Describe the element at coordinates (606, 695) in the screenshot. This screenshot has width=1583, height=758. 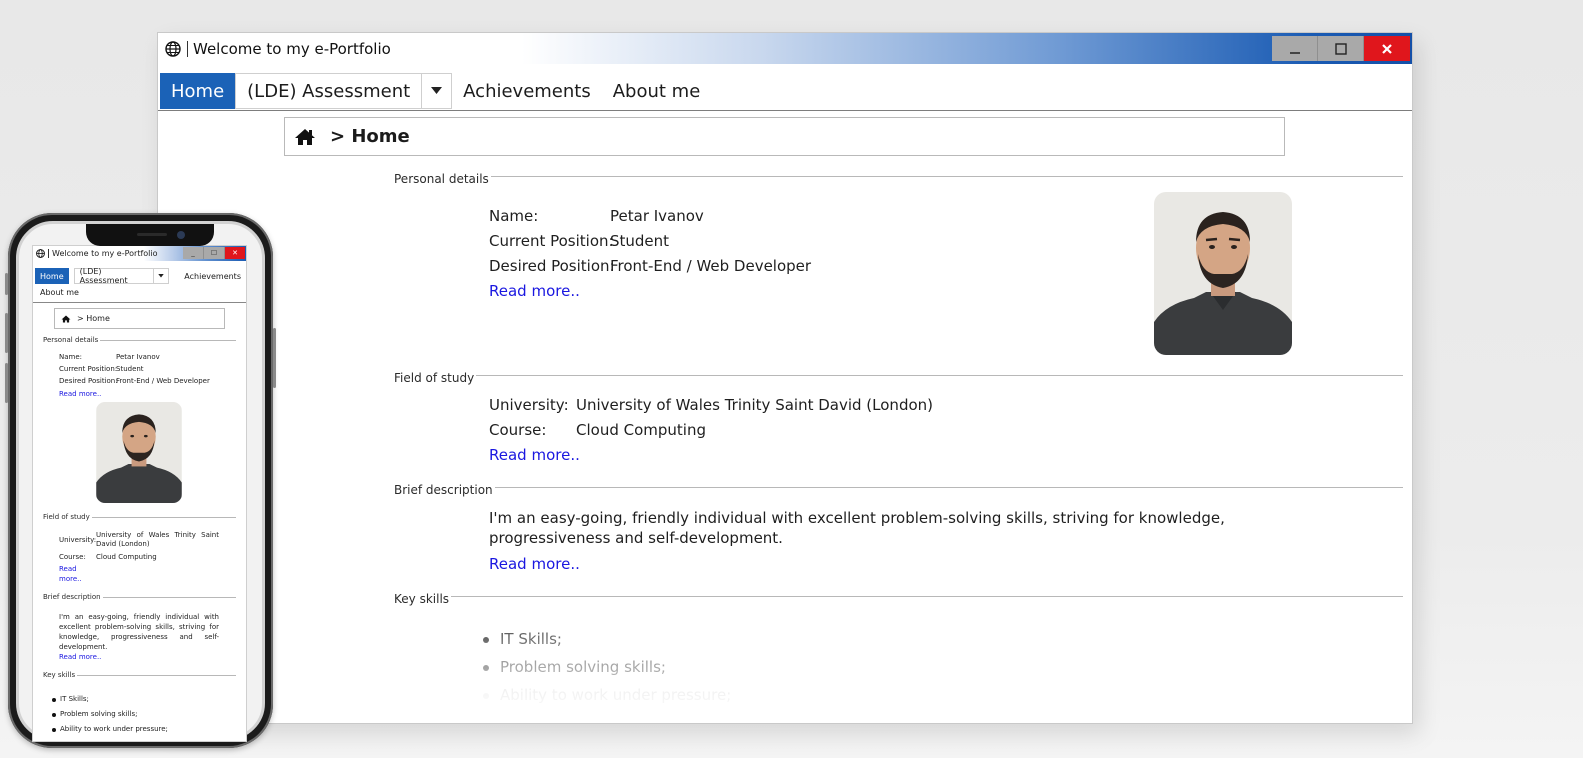
I see `skill-item: Ability to work under pressure;` at that location.